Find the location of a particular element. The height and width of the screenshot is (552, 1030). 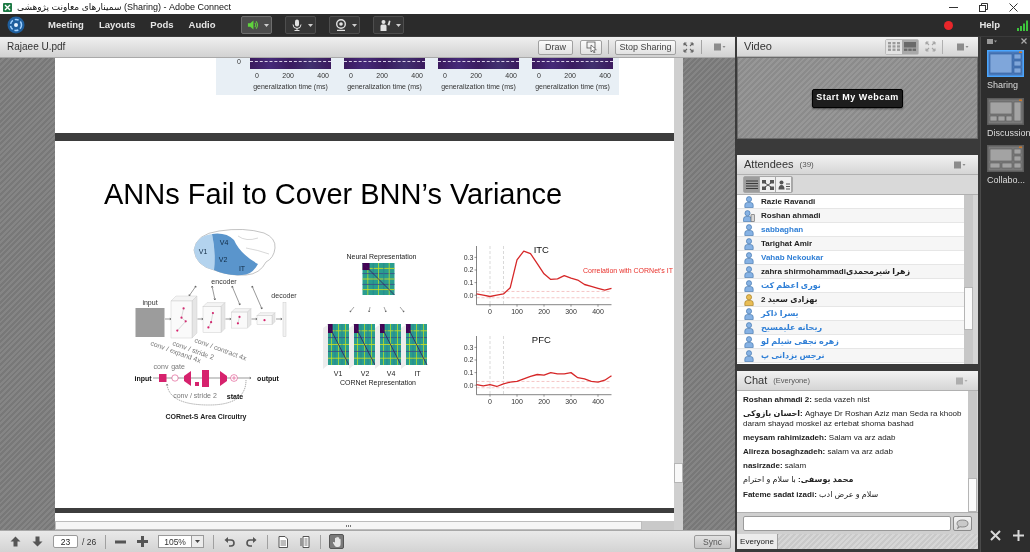

attendee-name: Roshan ahmadi is located at coordinates (791, 215).